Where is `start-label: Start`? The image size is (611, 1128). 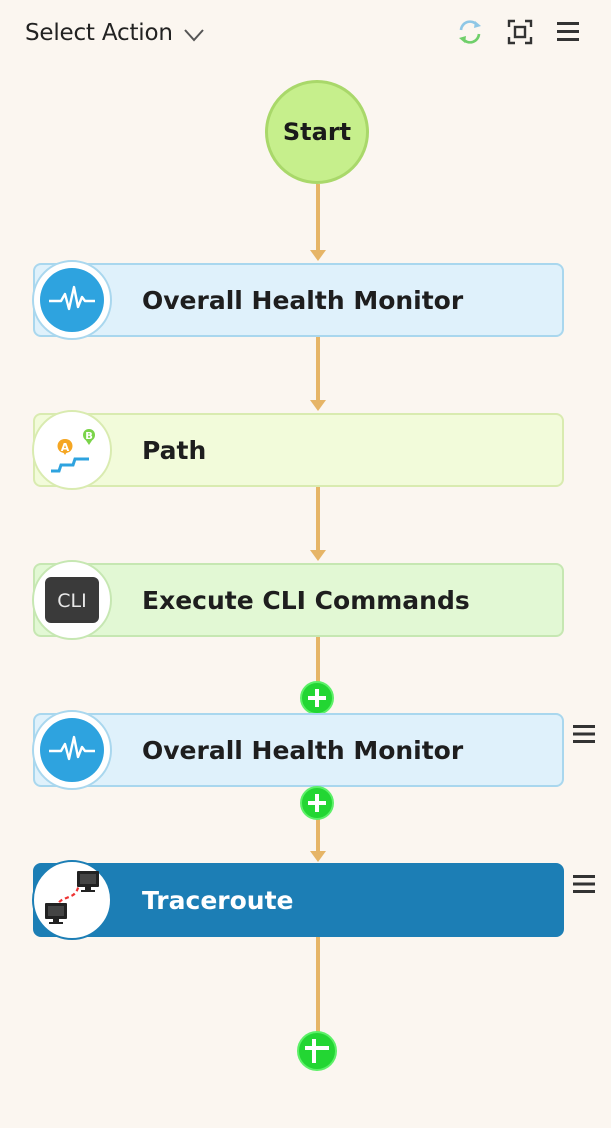
start-label: Start is located at coordinates (317, 132).